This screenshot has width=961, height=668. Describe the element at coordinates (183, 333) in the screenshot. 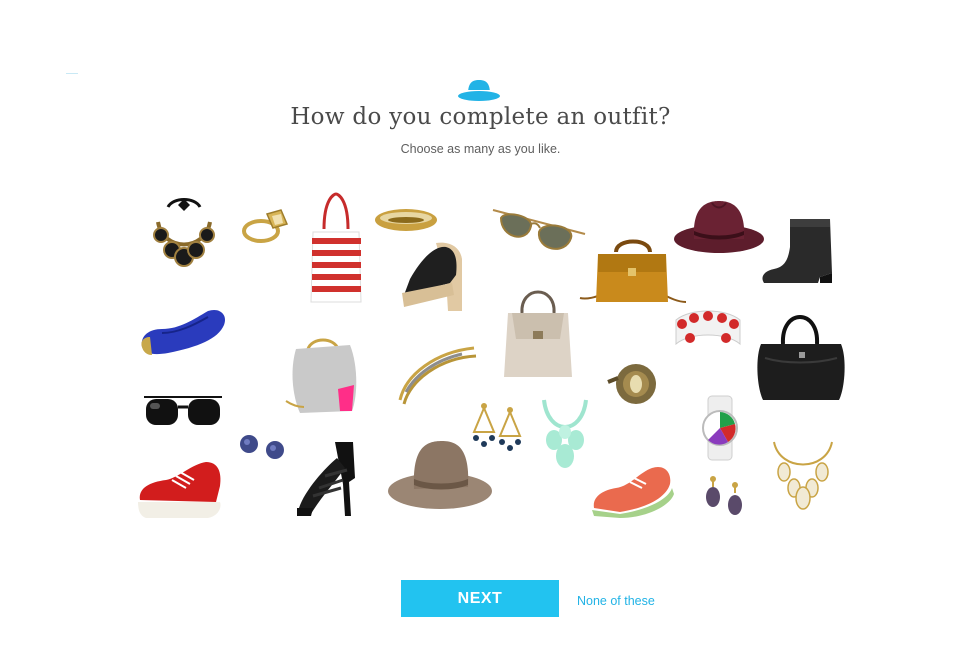

I see `blue-loafer-item` at that location.